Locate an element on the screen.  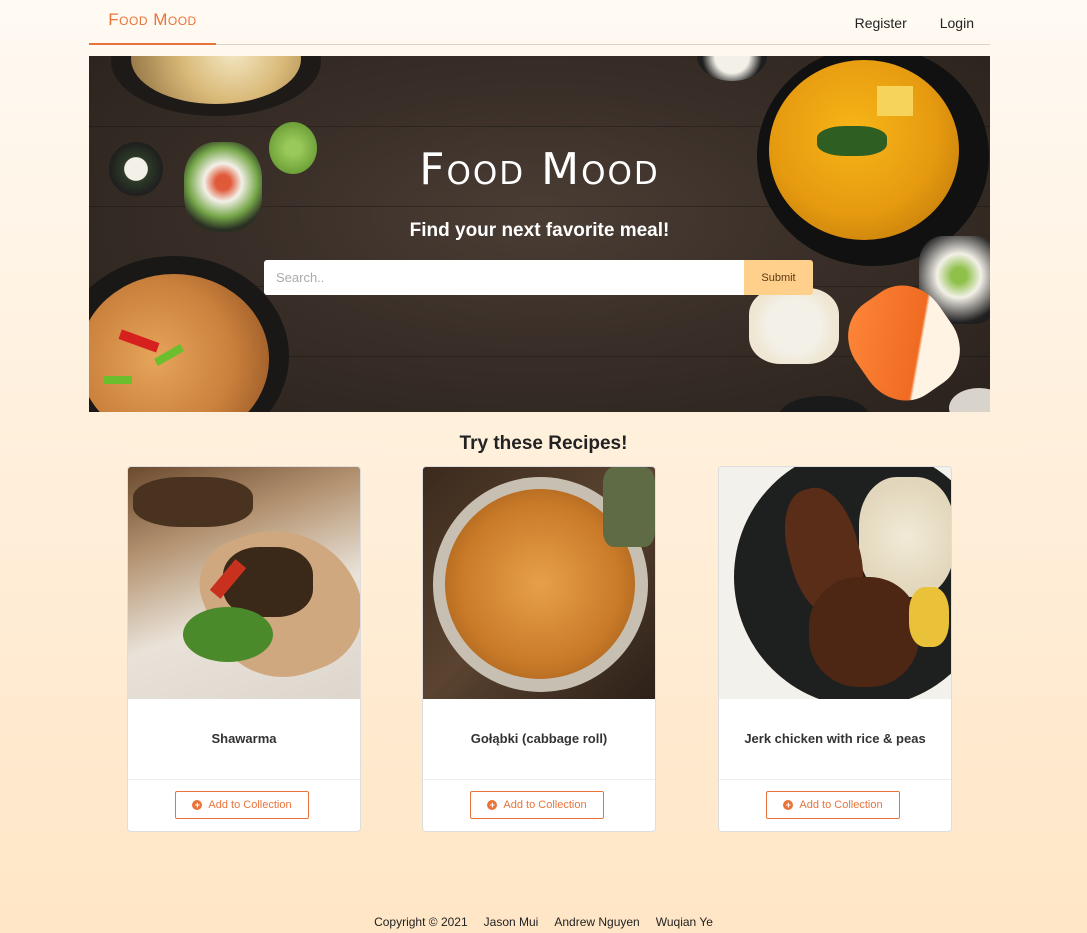
top-navbar: Food Mood Register Login is located at coordinates (539, 22).